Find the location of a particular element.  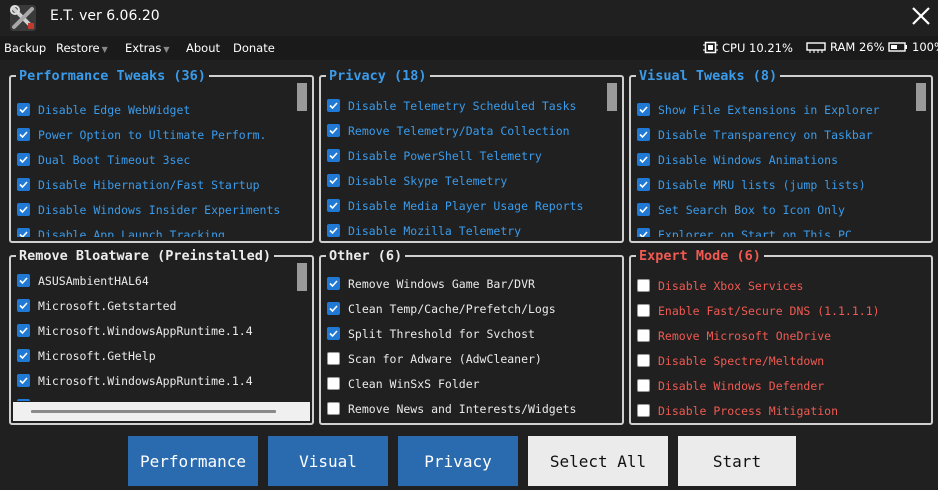

checkbox-label: Disable Telemetry Scheduled Tasks is located at coordinates (462, 105).